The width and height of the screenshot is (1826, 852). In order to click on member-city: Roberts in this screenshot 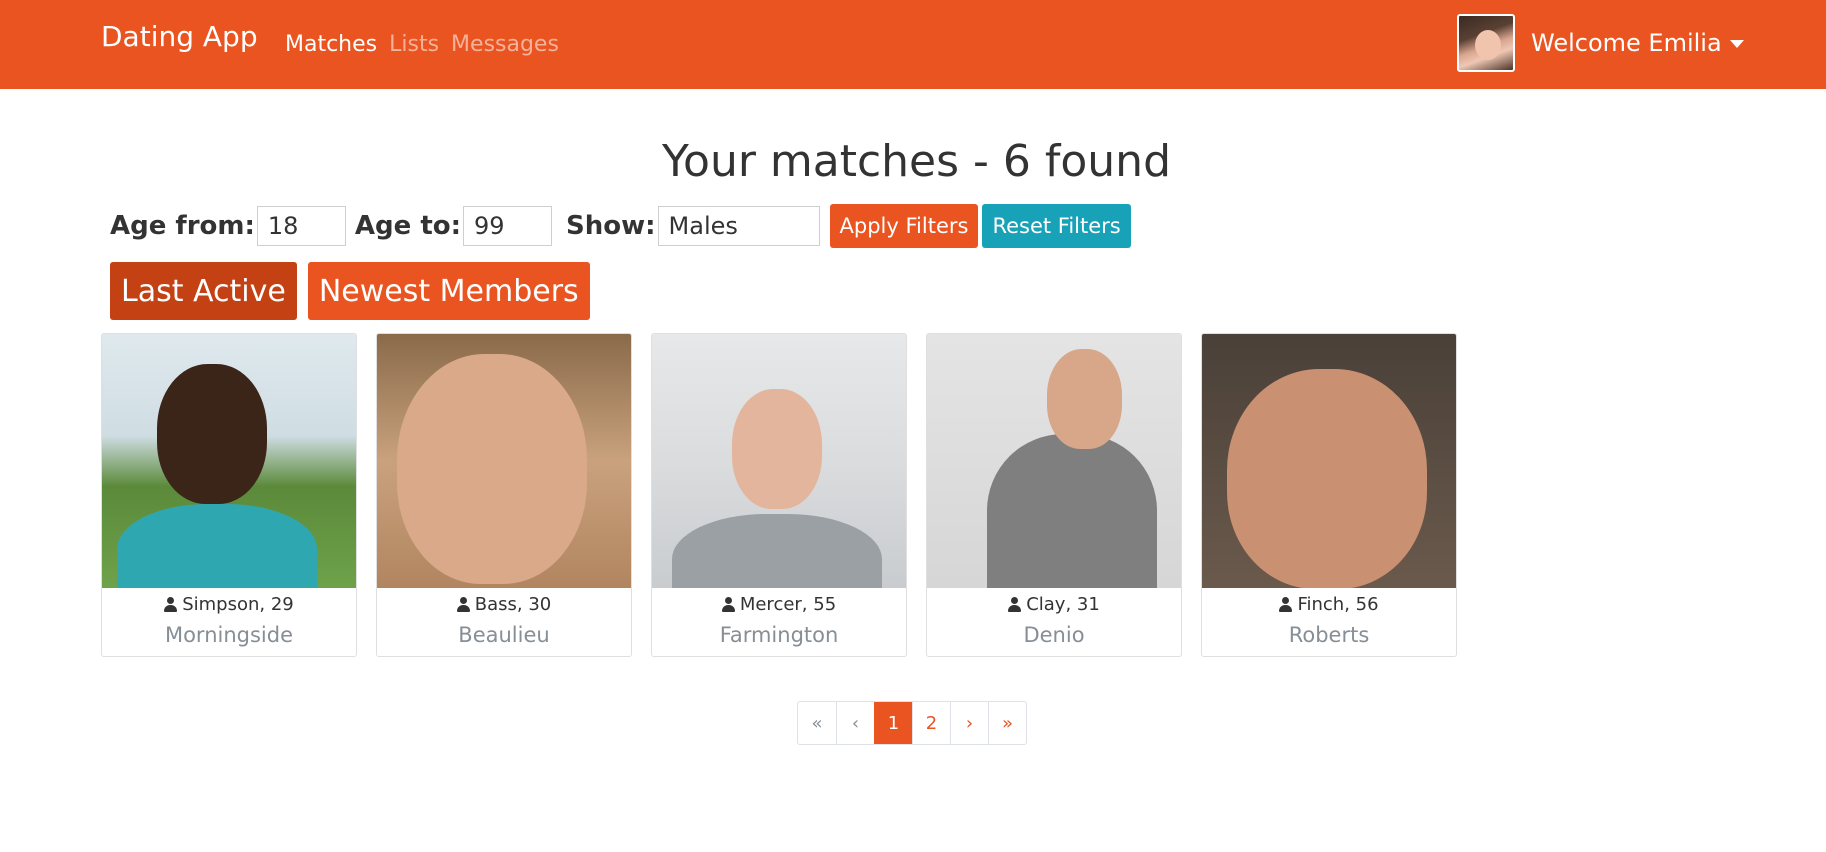, I will do `click(1329, 635)`.